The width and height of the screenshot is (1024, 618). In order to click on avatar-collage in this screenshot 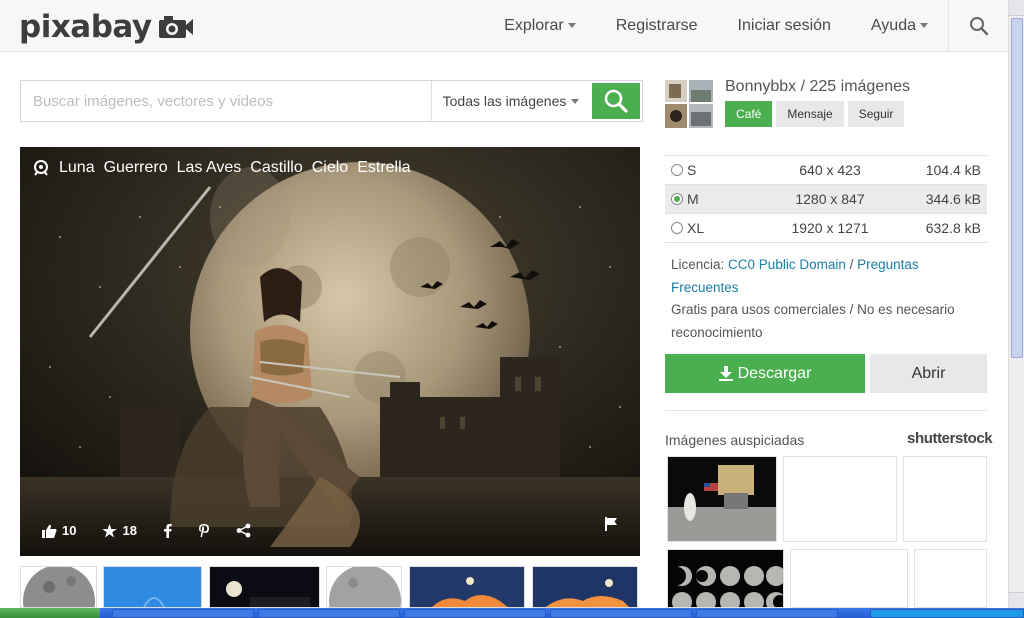, I will do `click(689, 104)`.